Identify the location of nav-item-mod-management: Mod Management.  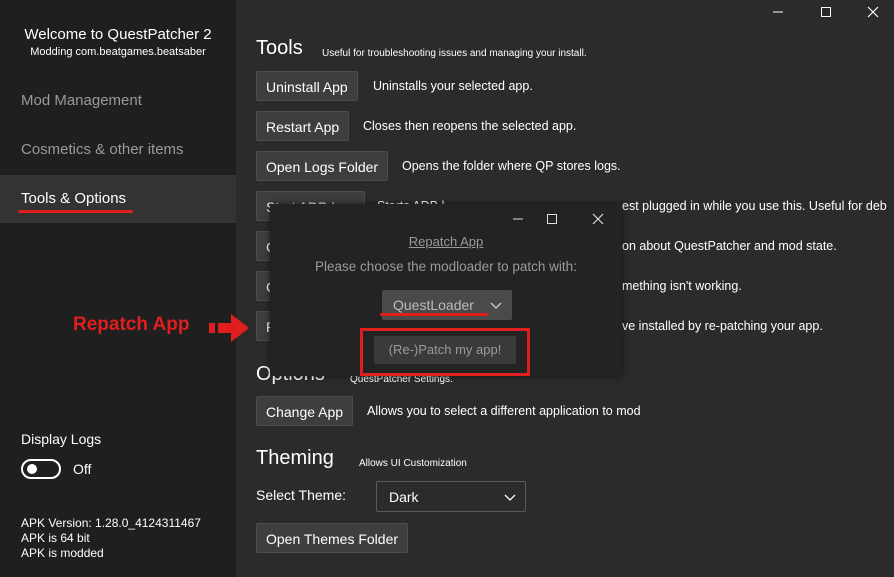
(118, 101).